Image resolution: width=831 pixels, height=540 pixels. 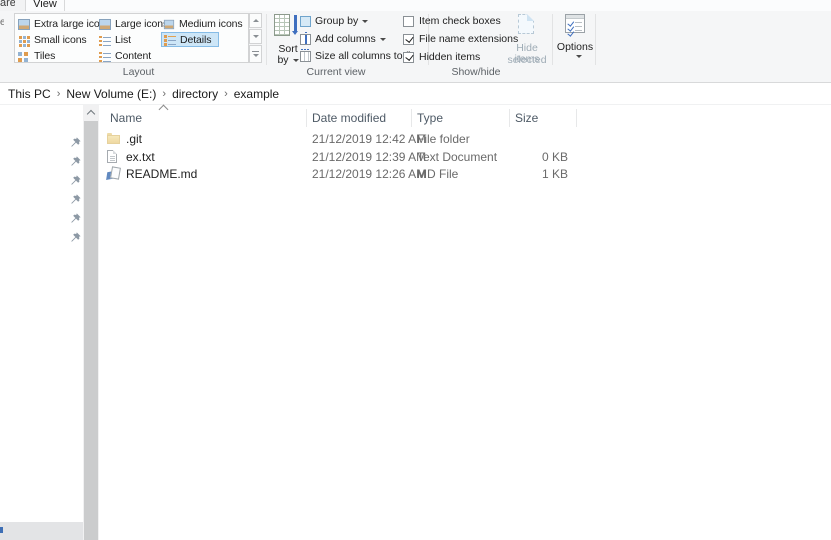 What do you see at coordinates (452, 21) in the screenshot?
I see `item-check-boxes-checkbox: Item check boxes` at bounding box center [452, 21].